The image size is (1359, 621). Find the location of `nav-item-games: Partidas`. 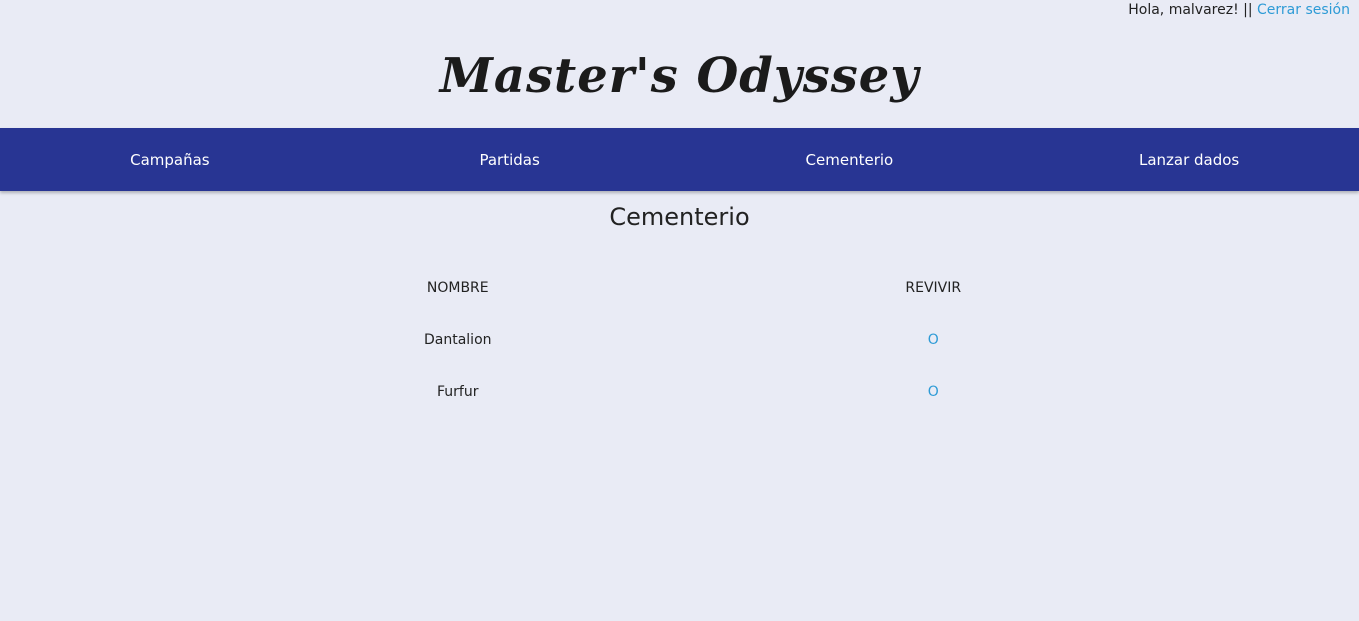

nav-item-games: Partidas is located at coordinates (510, 159).